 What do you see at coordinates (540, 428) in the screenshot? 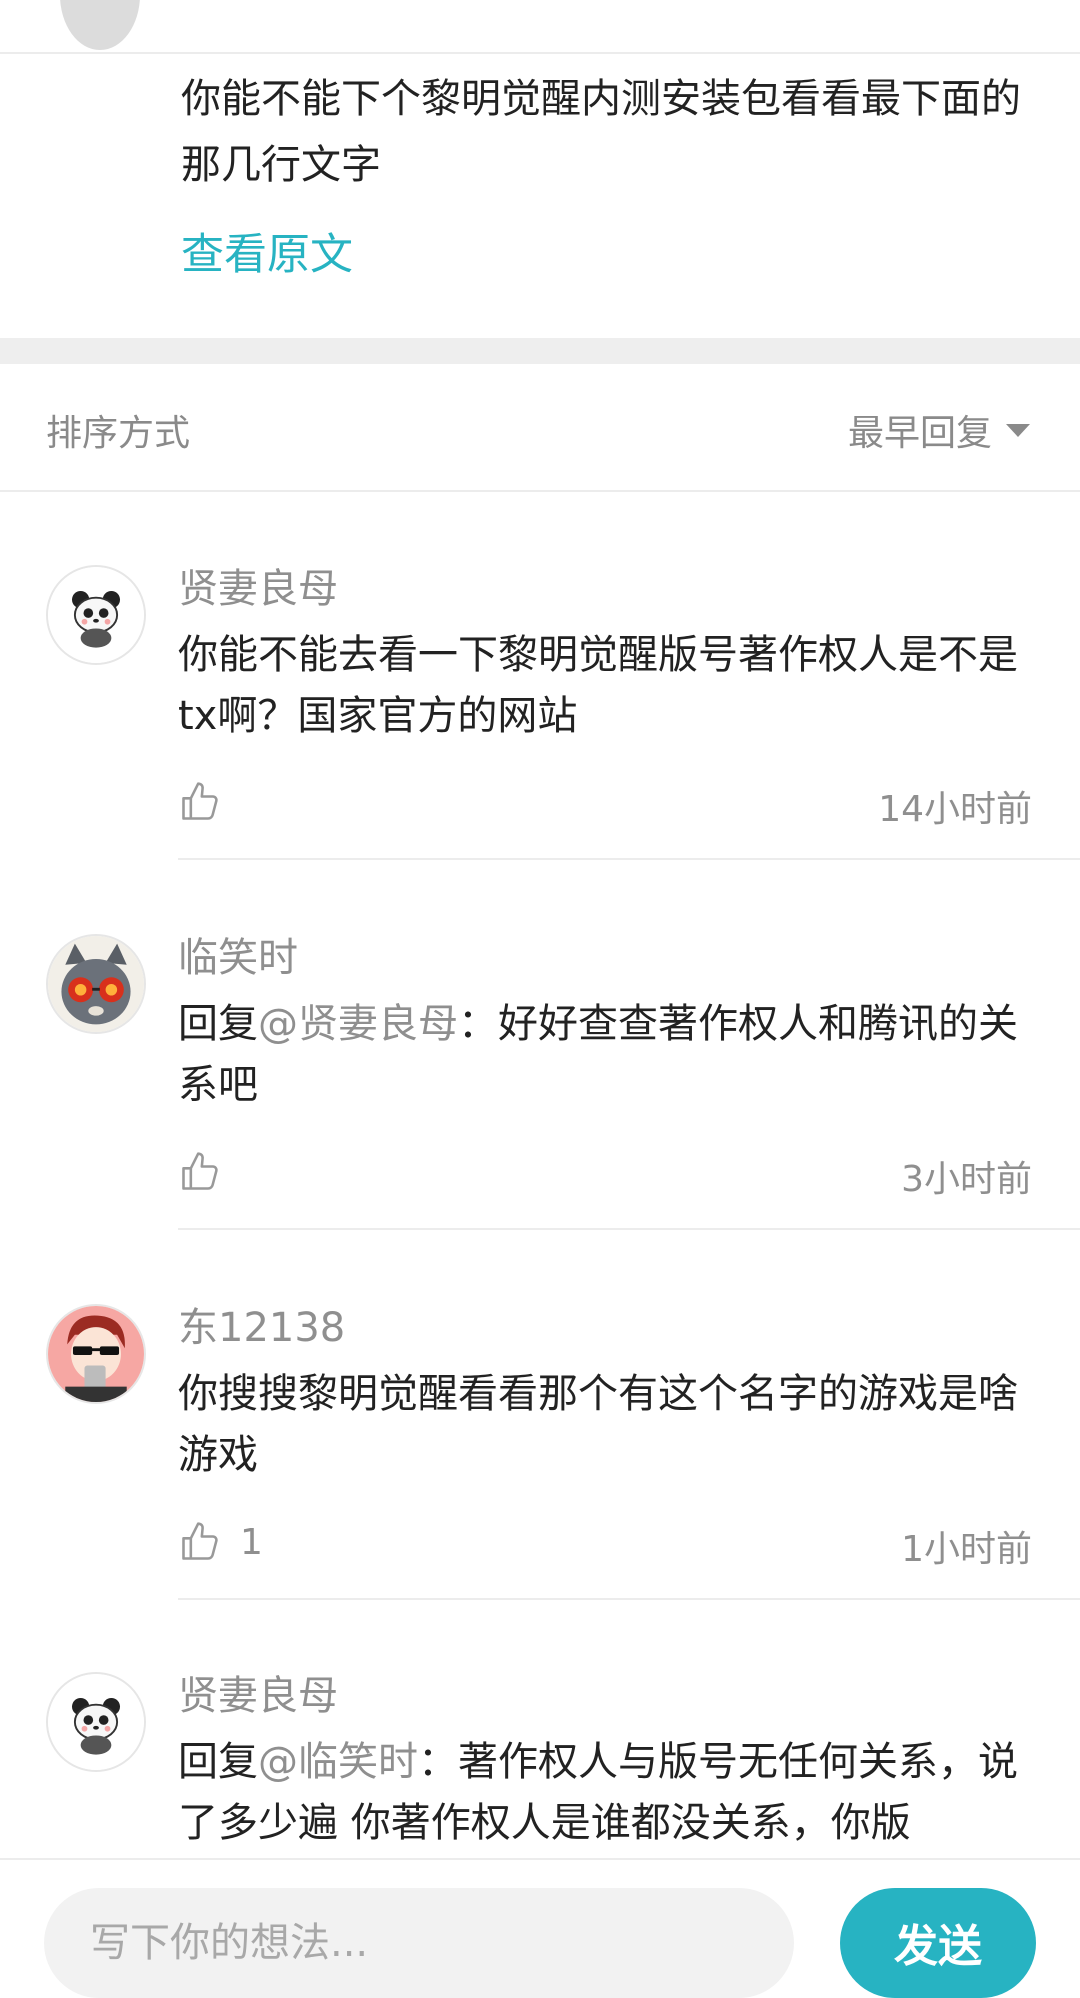
I see `sort-bar: 排序方式 最早回复` at bounding box center [540, 428].